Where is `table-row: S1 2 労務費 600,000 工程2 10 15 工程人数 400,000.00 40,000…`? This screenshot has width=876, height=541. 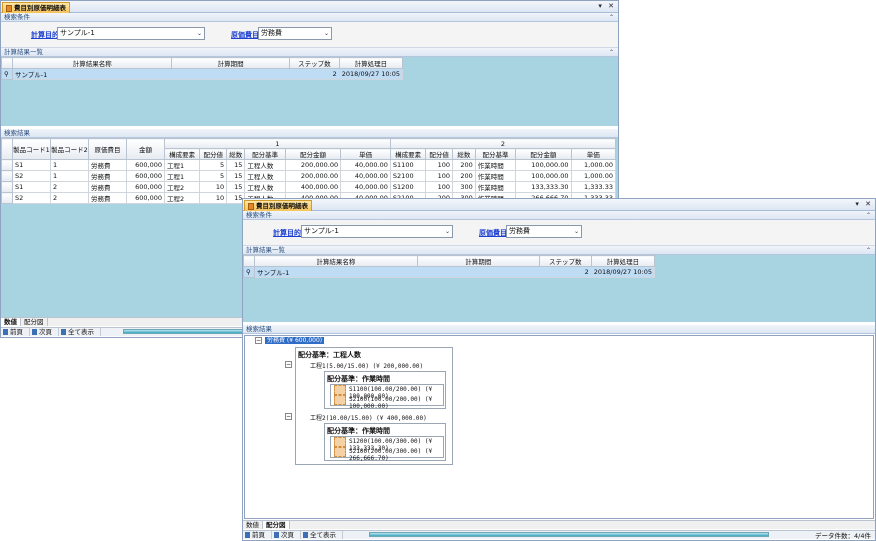
table-row: S1 2 労務費 600,000 工程2 10 15 工程人数 400,000.00 40,000… is located at coordinates (309, 187).